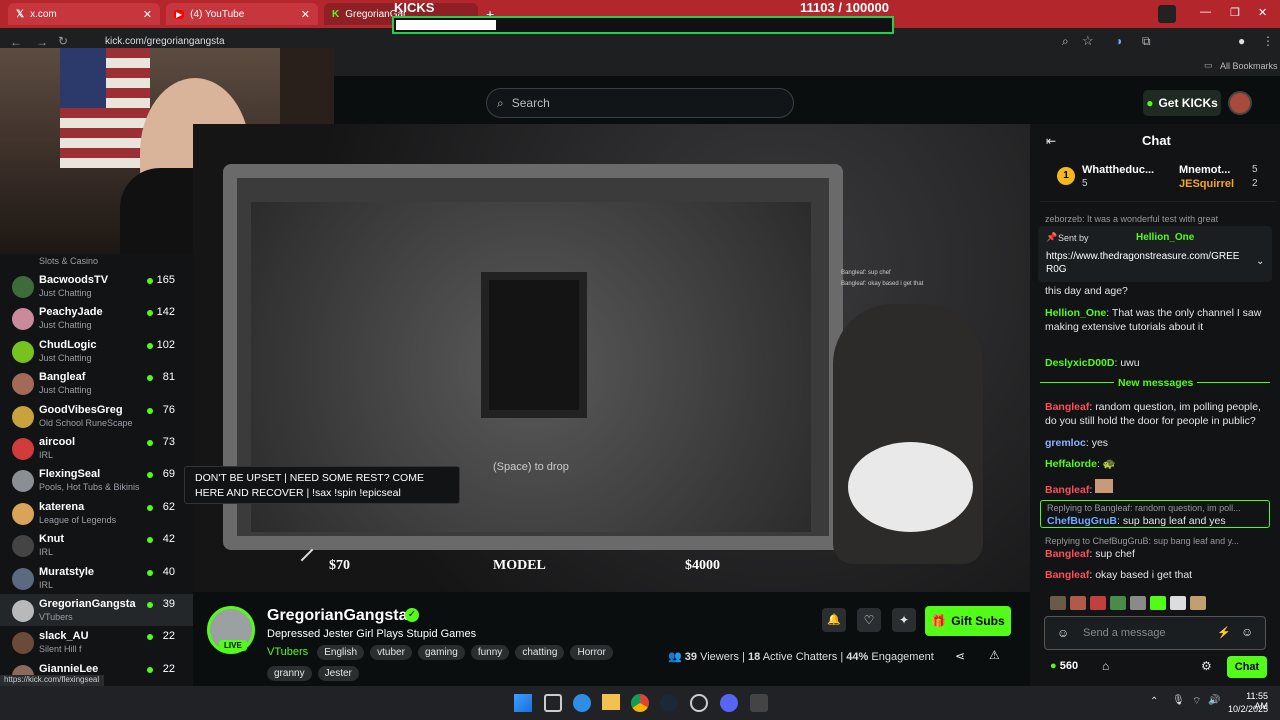  I want to click on collapse-chat-icon: ⇤, so click(1051, 141).